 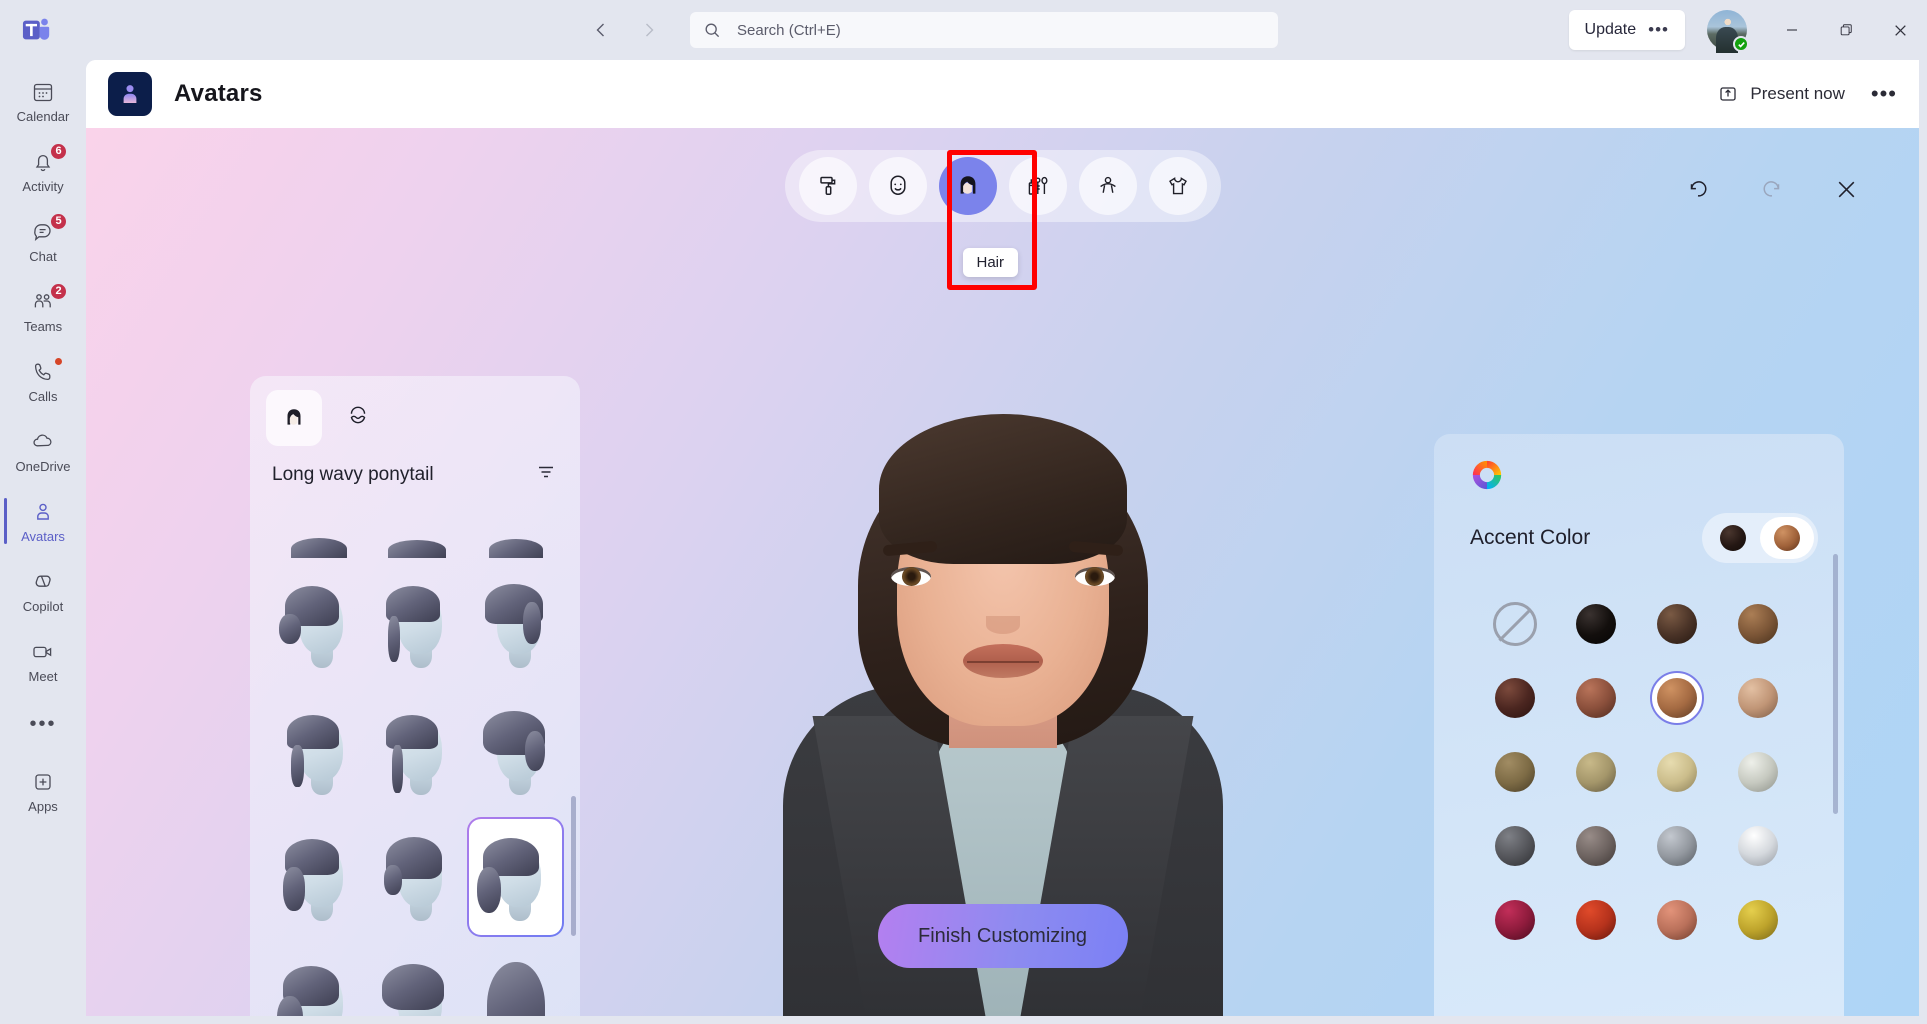 What do you see at coordinates (1797, 93) in the screenshot?
I see `present-now-label: Present now` at bounding box center [1797, 93].